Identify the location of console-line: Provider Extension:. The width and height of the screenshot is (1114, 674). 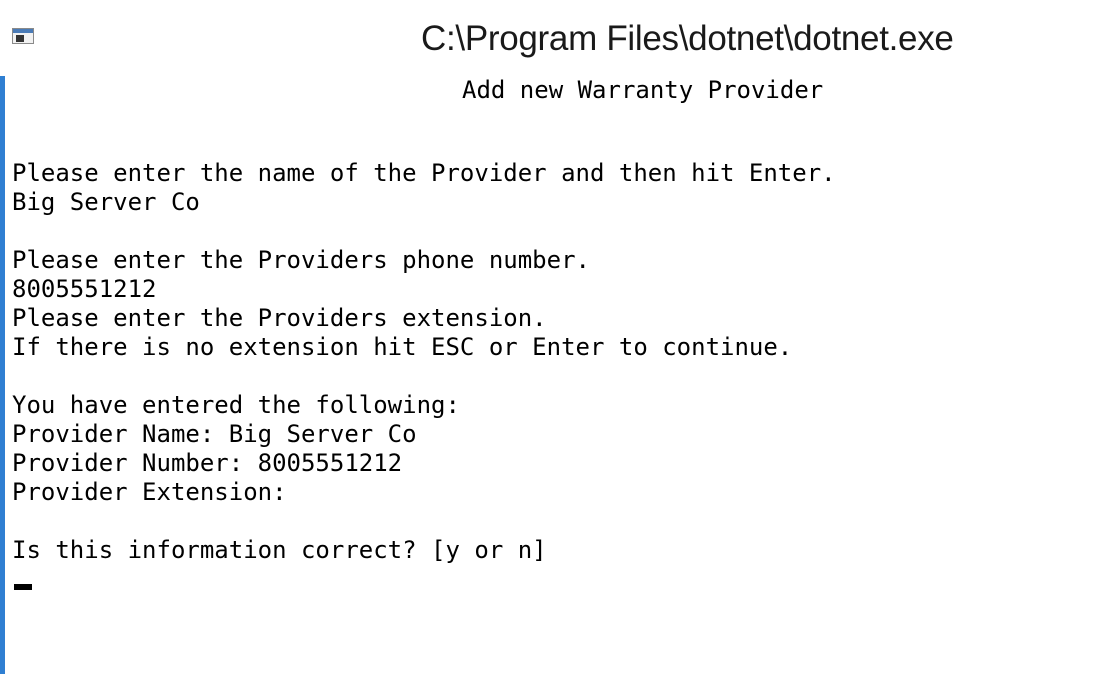
(149, 492).